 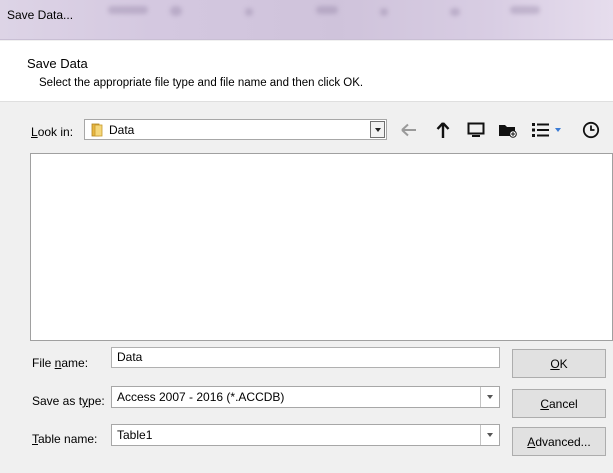 What do you see at coordinates (201, 397) in the screenshot?
I see `save-as-type-value: Access 2007 - 2016 (*.ACCDB)` at bounding box center [201, 397].